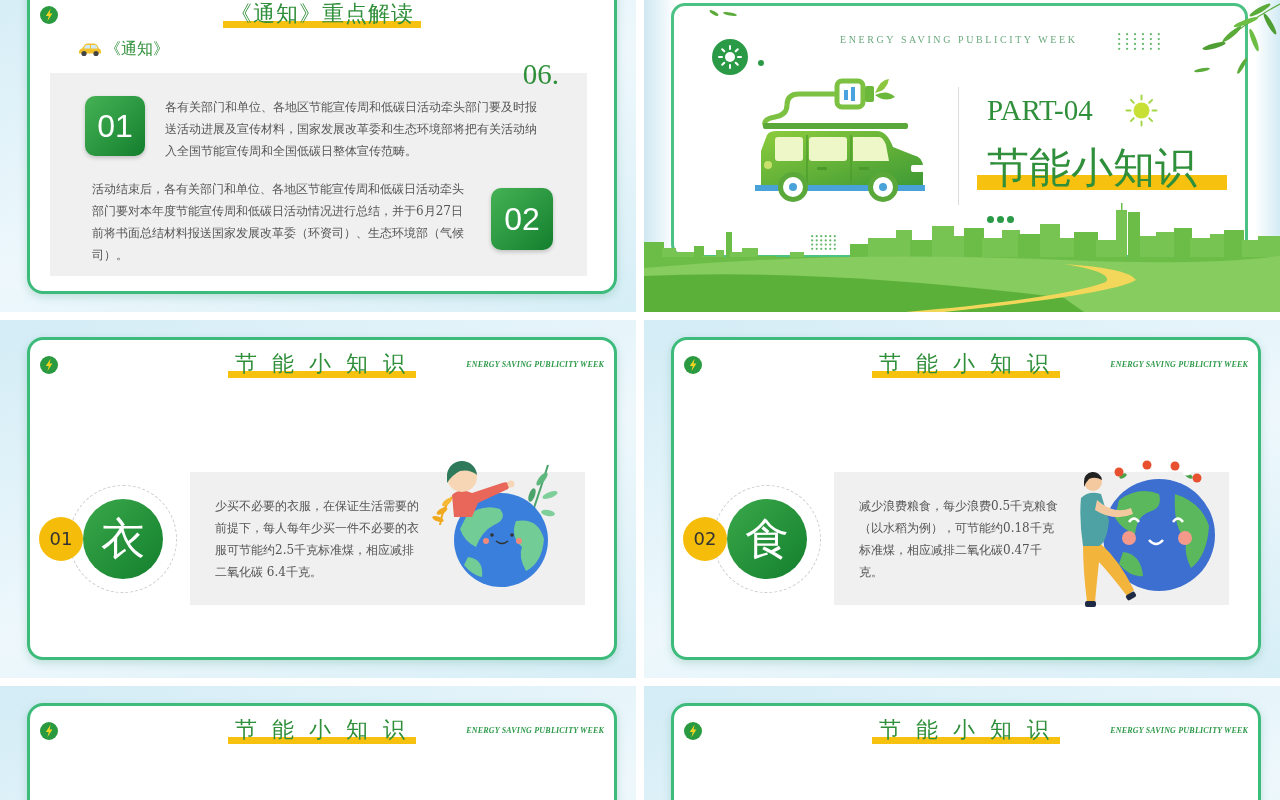 The image size is (1280, 800). What do you see at coordinates (705, 538) in the screenshot?
I see `number-badge: 02` at bounding box center [705, 538].